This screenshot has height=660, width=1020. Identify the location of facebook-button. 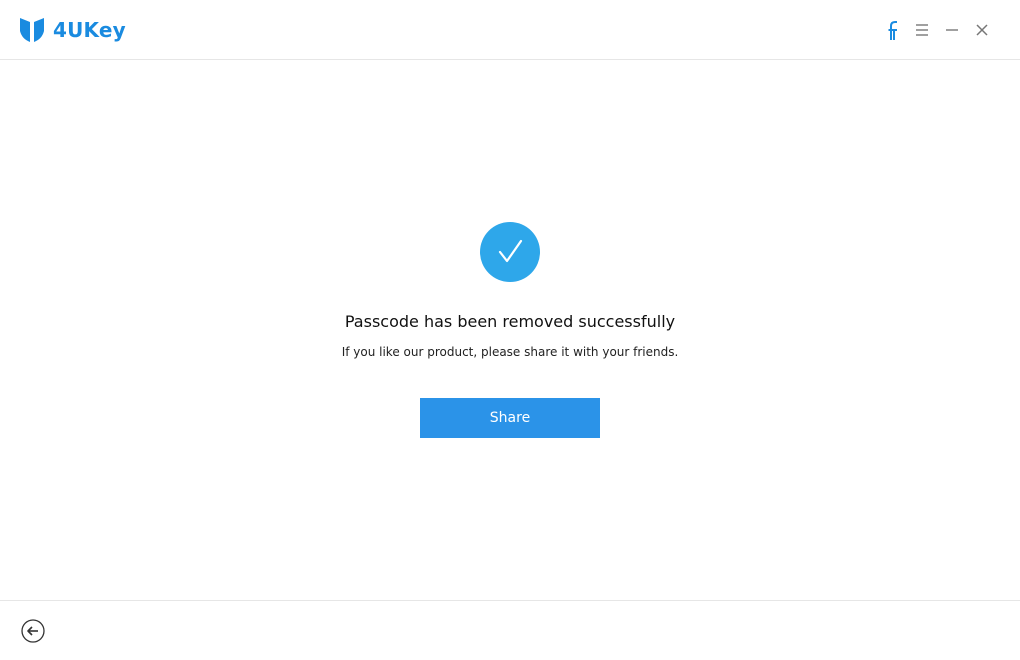
(892, 30).